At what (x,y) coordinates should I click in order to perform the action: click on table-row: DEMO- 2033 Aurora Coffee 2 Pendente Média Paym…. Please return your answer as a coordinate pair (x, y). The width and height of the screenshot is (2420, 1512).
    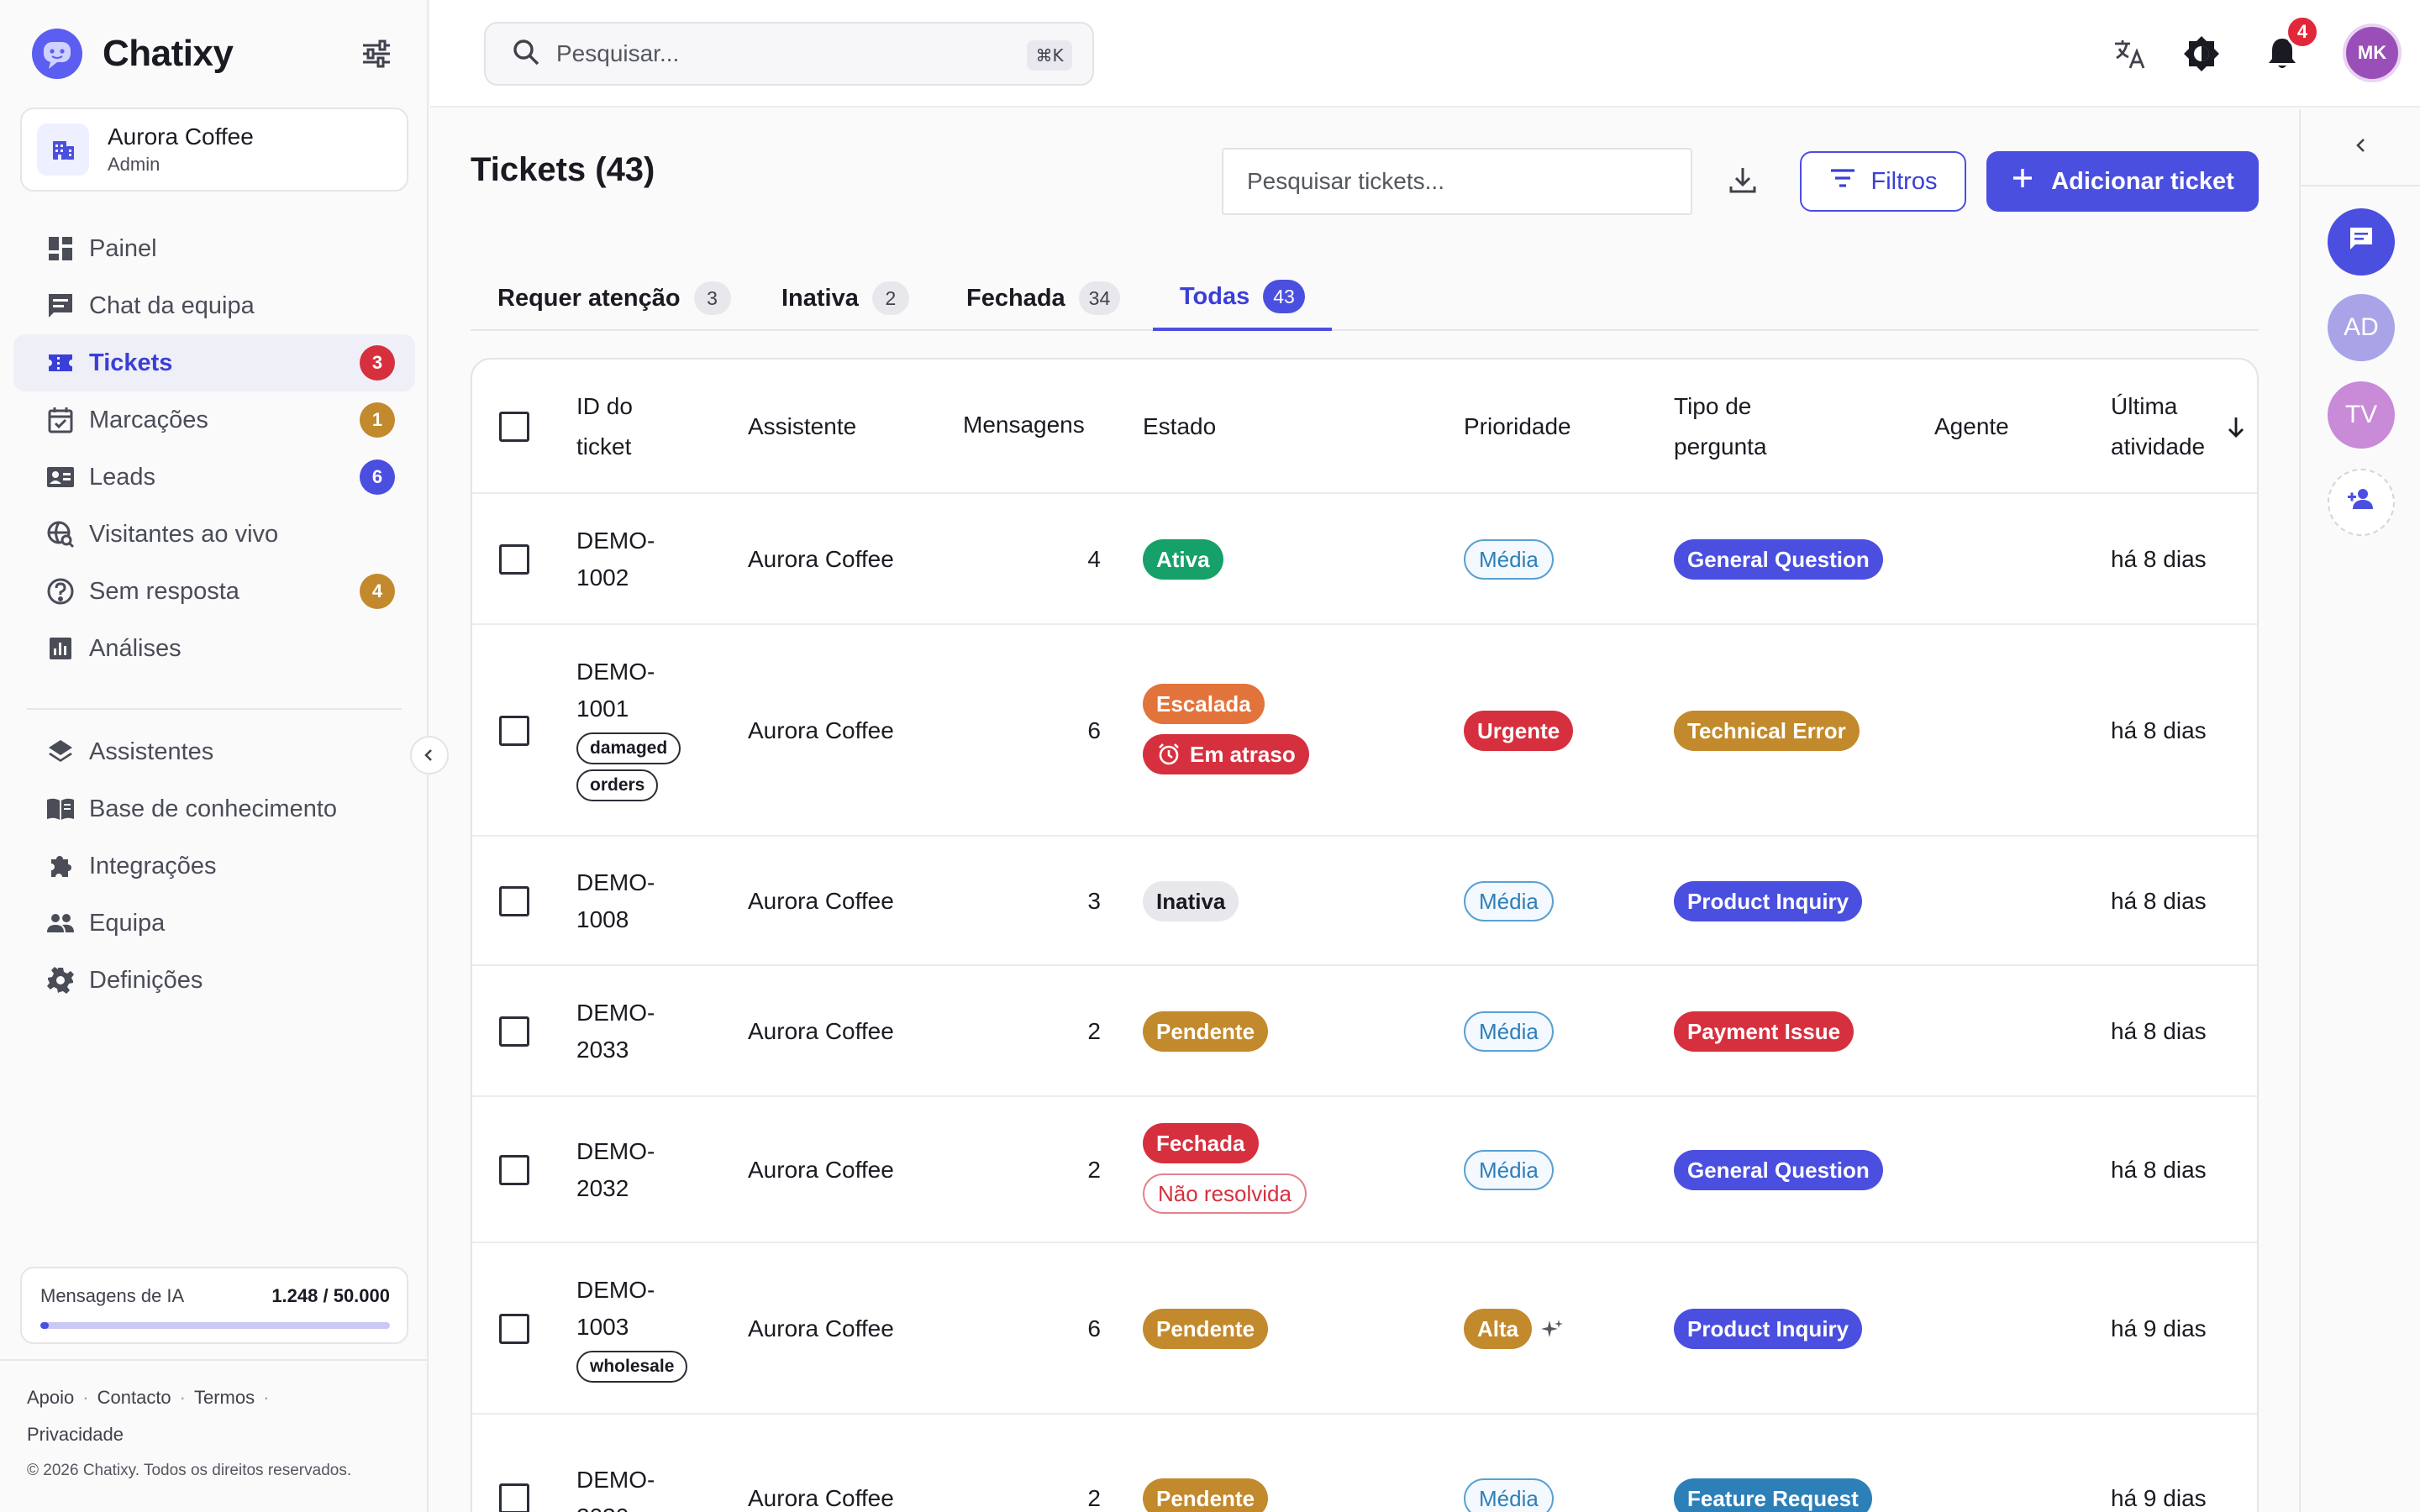
    Looking at the image, I should click on (1364, 1031).